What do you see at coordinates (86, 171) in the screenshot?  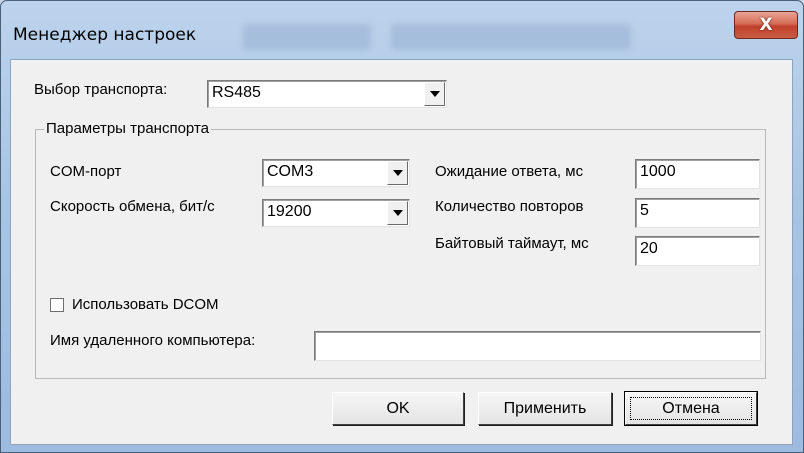 I see `com-port-label: COM-порт` at bounding box center [86, 171].